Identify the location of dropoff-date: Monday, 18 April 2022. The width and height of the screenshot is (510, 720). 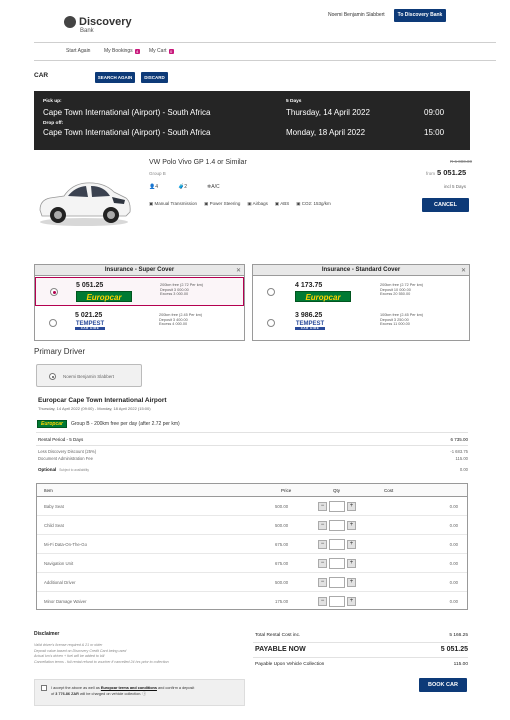
(326, 132).